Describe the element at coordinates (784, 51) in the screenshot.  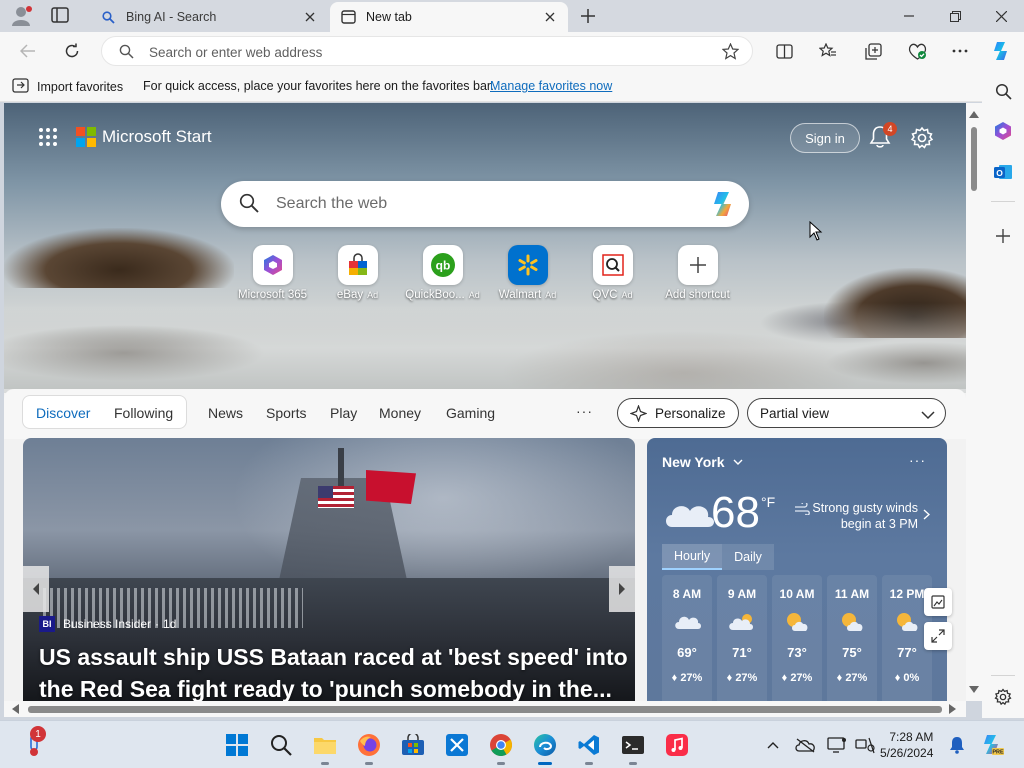
I see `split-screen-icon` at that location.